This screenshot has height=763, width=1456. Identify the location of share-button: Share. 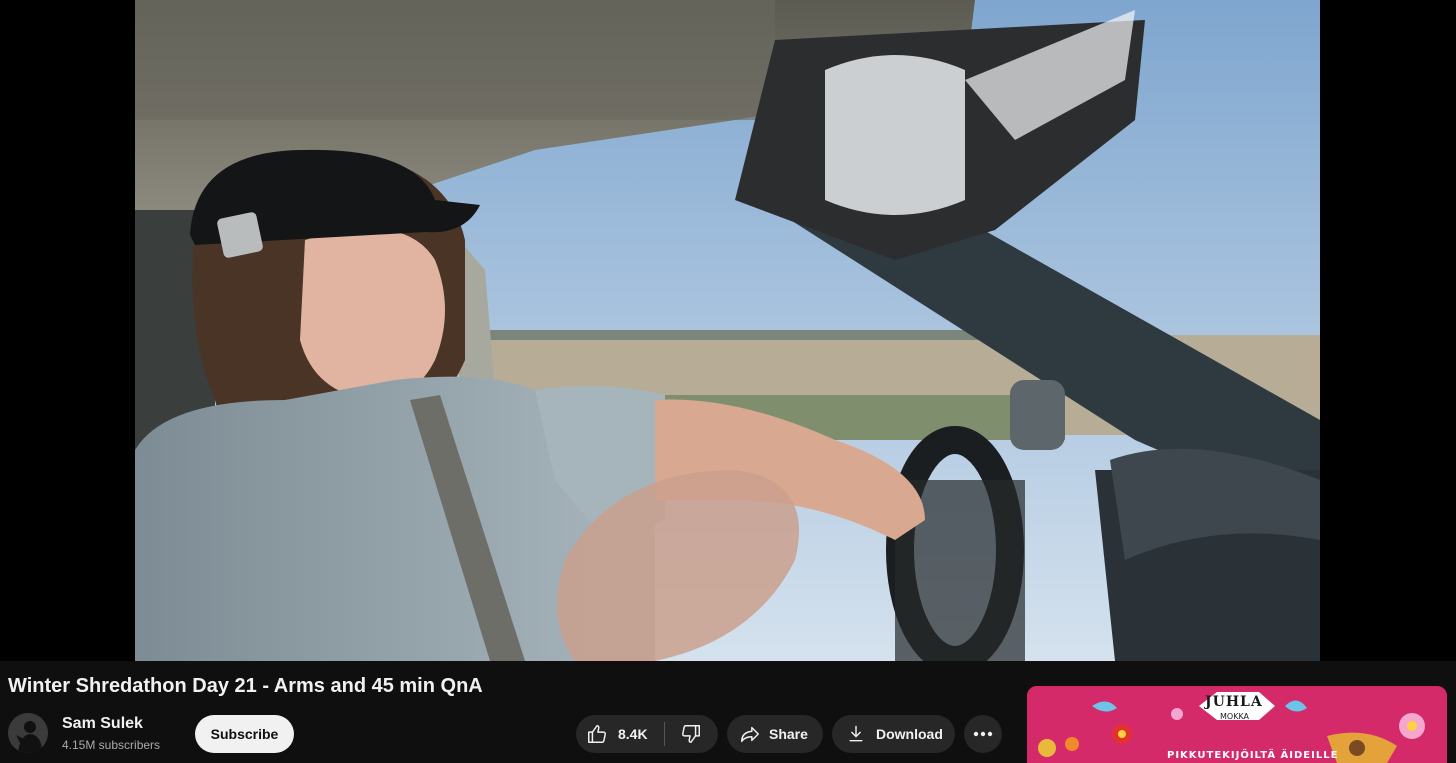
(775, 734).